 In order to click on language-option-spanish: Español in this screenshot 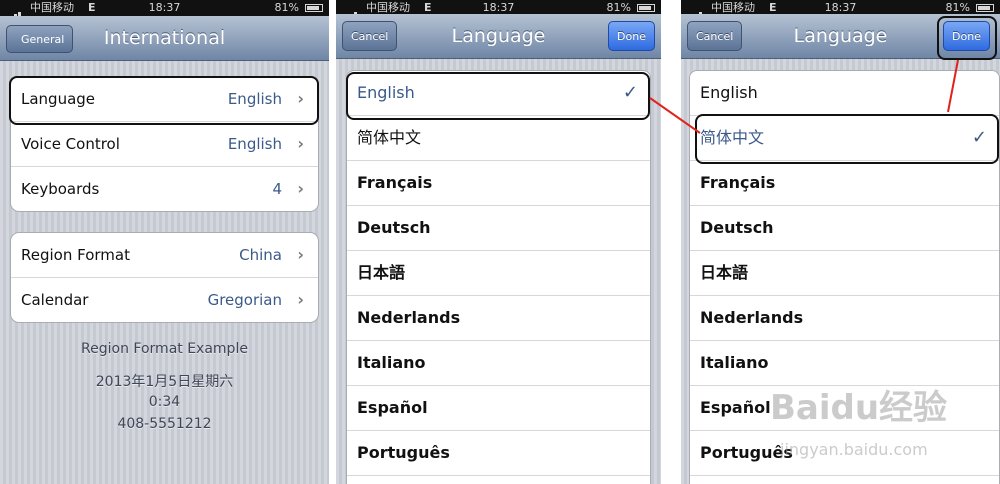, I will do `click(498, 408)`.